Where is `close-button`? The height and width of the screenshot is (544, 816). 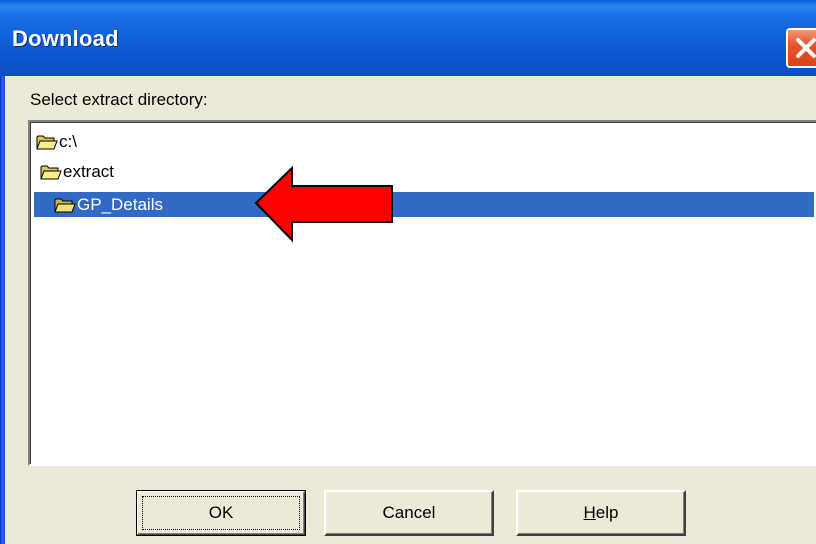 close-button is located at coordinates (801, 48).